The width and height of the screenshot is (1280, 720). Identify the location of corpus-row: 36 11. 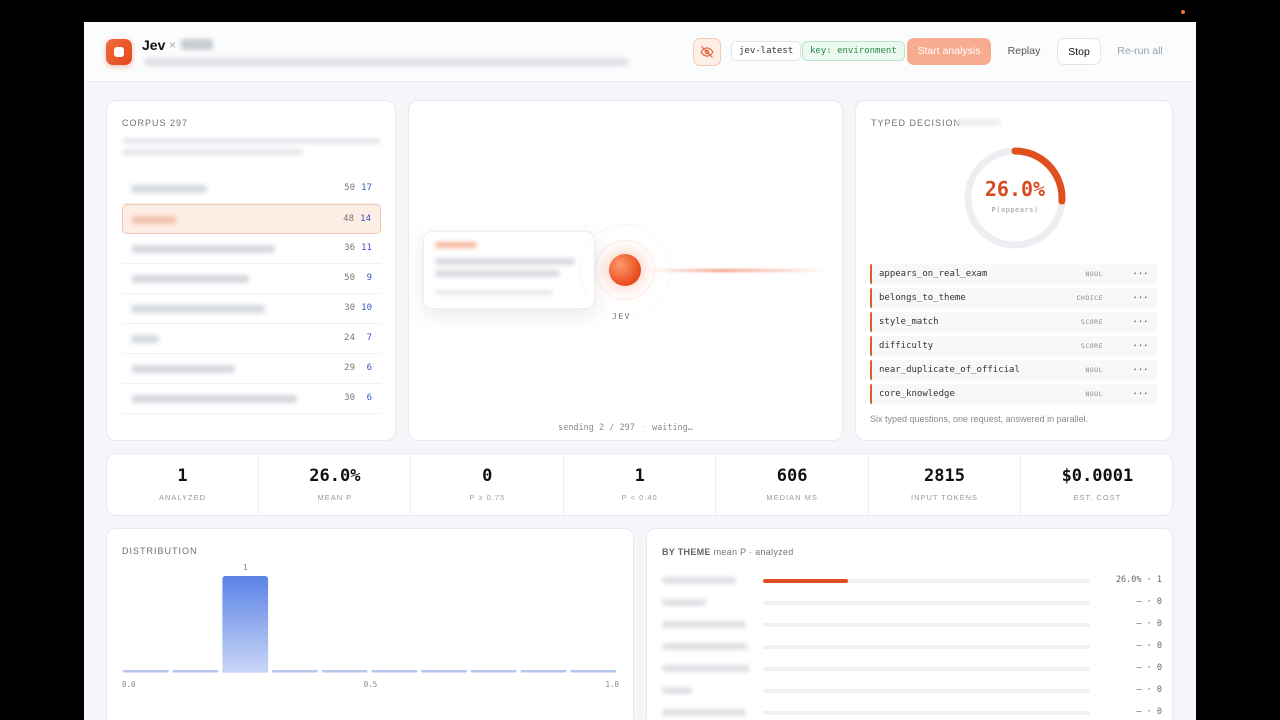
(251, 249).